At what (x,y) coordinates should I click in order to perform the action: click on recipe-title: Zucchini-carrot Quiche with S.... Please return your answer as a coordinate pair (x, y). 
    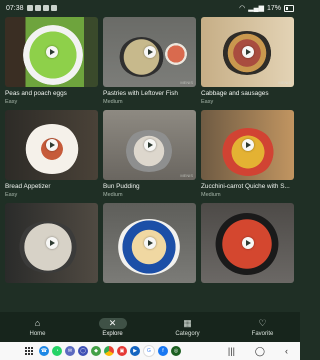
    Looking at the image, I should click on (247, 186).